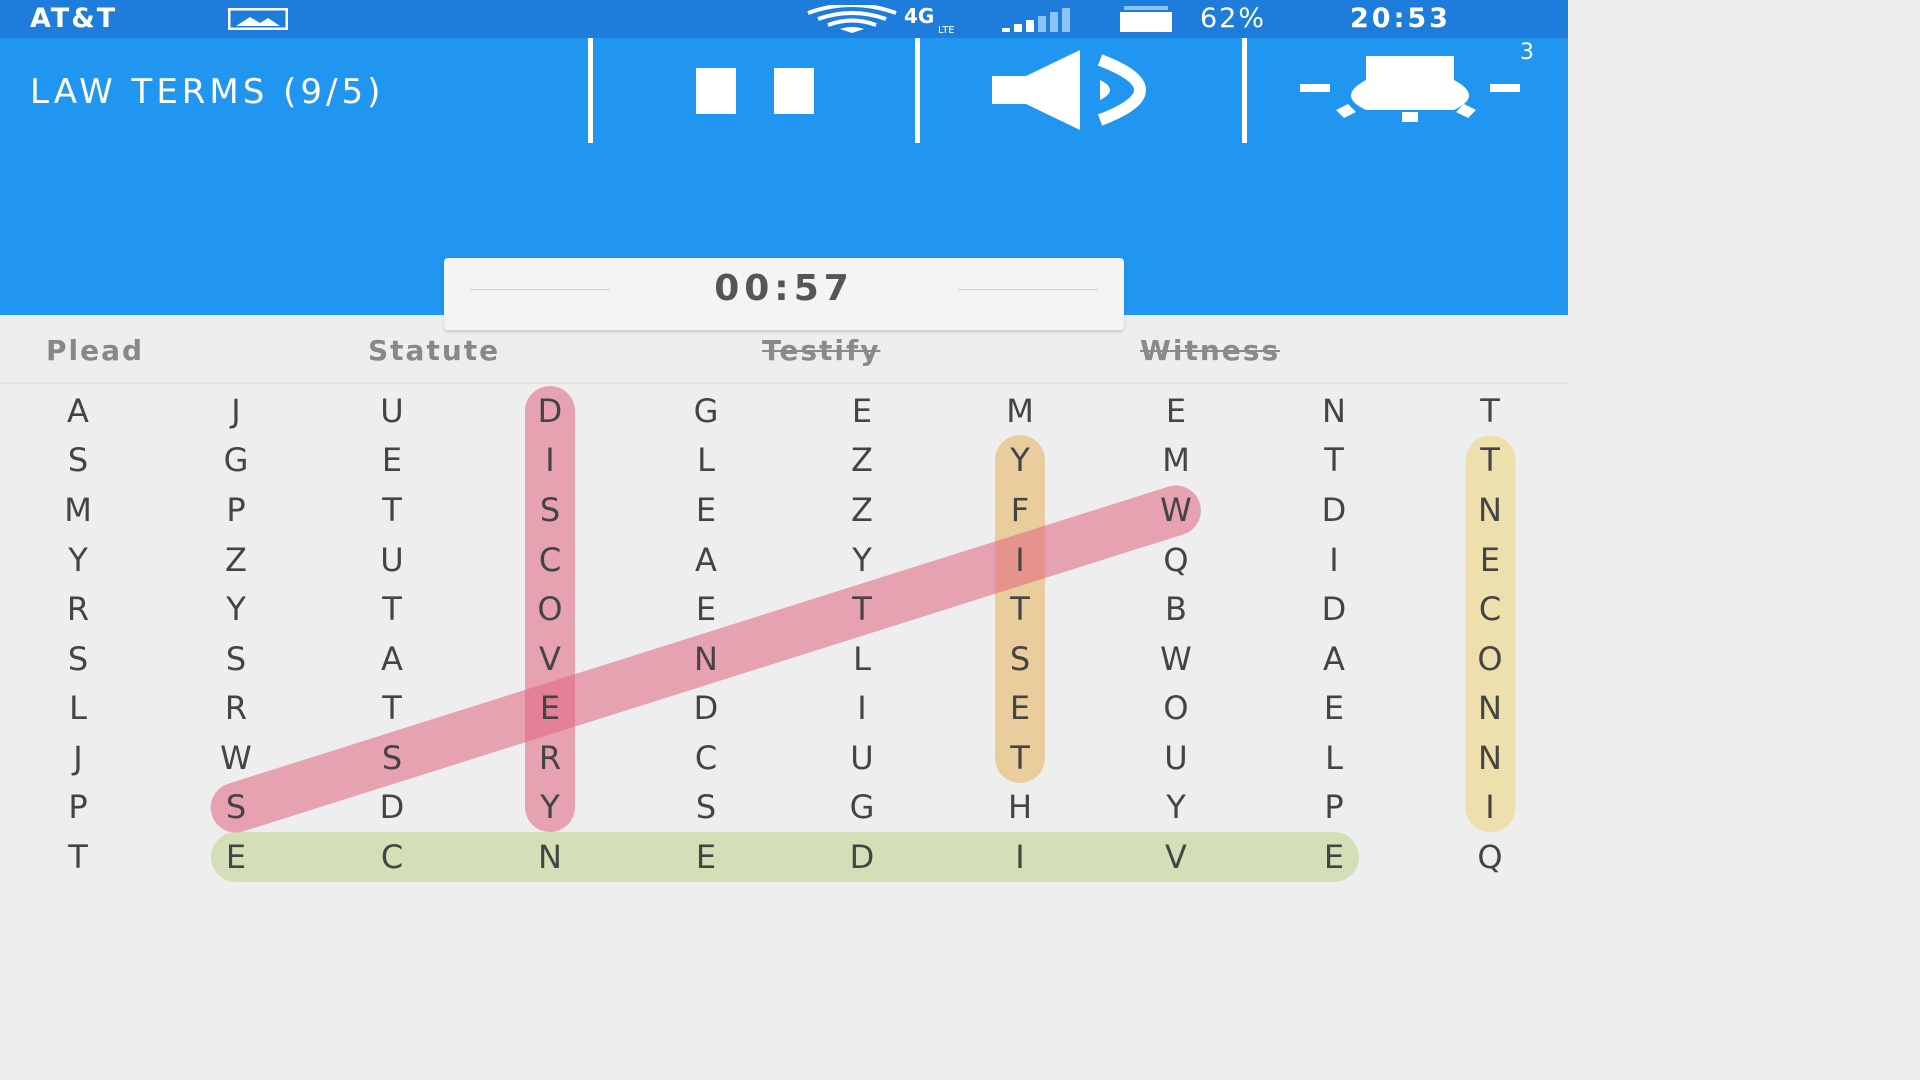 The width and height of the screenshot is (1920, 1080). I want to click on grid-letter: H, so click(1020, 807).